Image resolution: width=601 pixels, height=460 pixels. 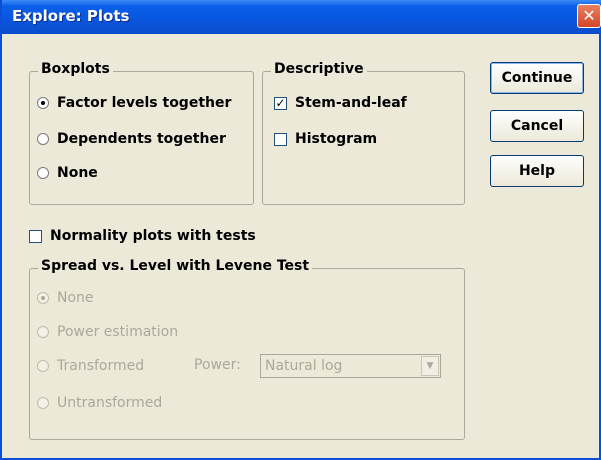 I want to click on power-select-value: Natural log, so click(x=304, y=366).